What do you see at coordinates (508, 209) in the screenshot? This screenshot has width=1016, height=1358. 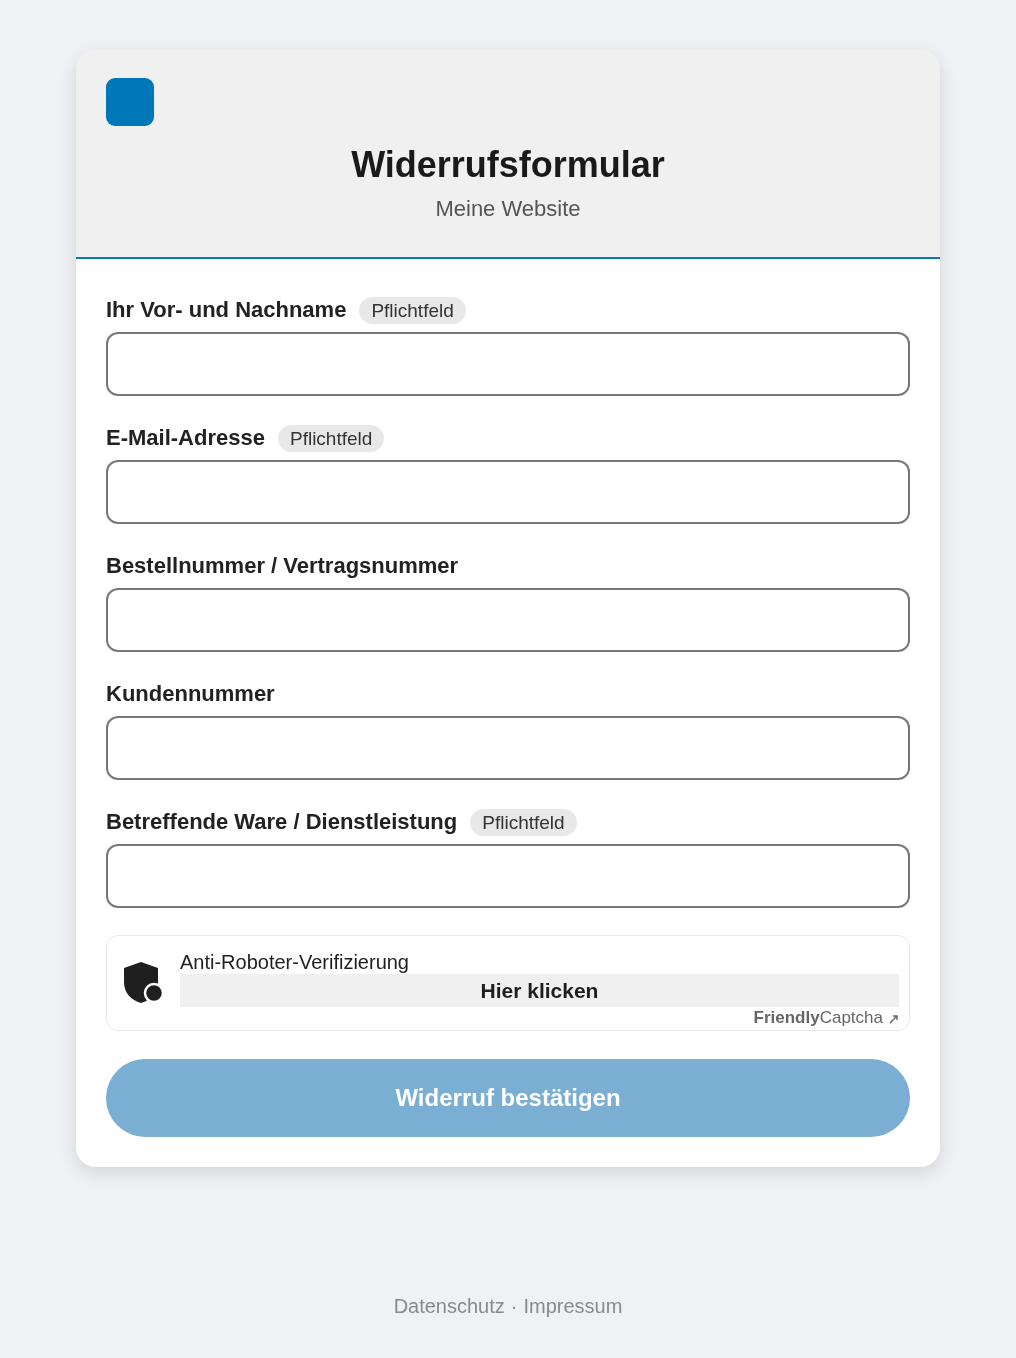 I see `site-name: Meine Website` at bounding box center [508, 209].